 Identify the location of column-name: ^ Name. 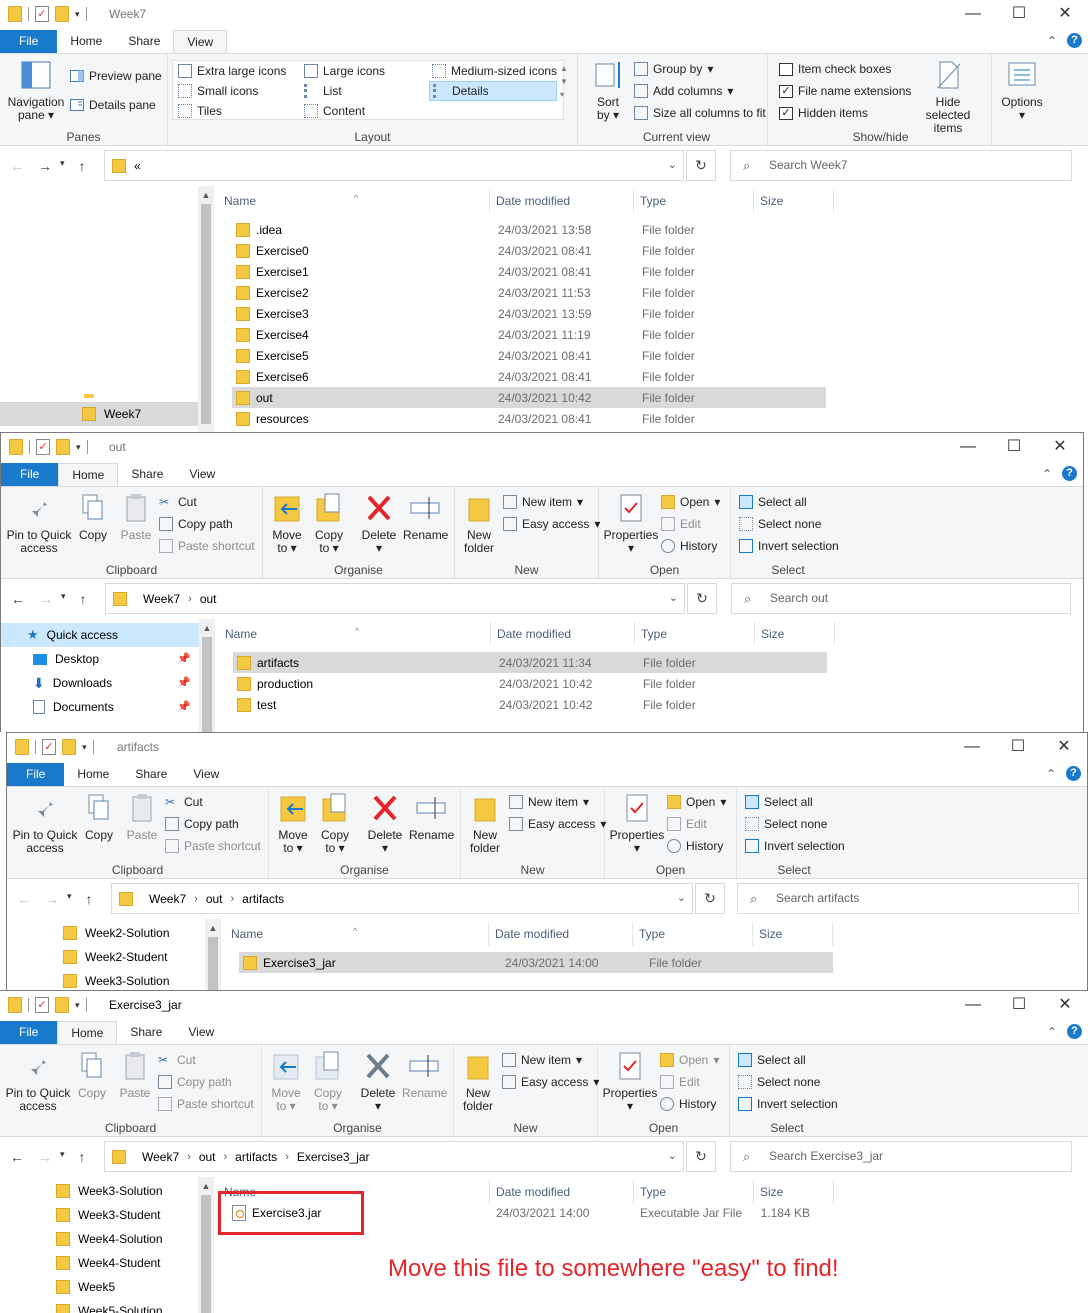
(357, 934).